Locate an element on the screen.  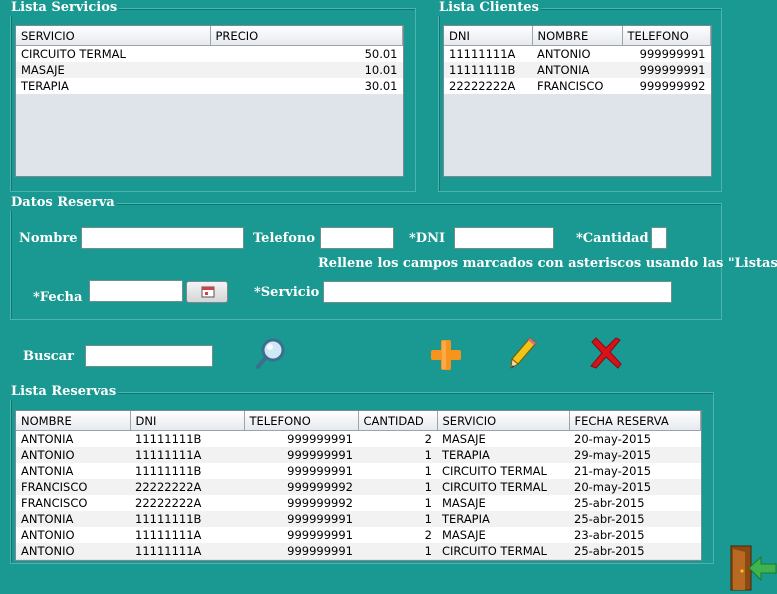
column-header-precio: PRECIO is located at coordinates (306, 36).